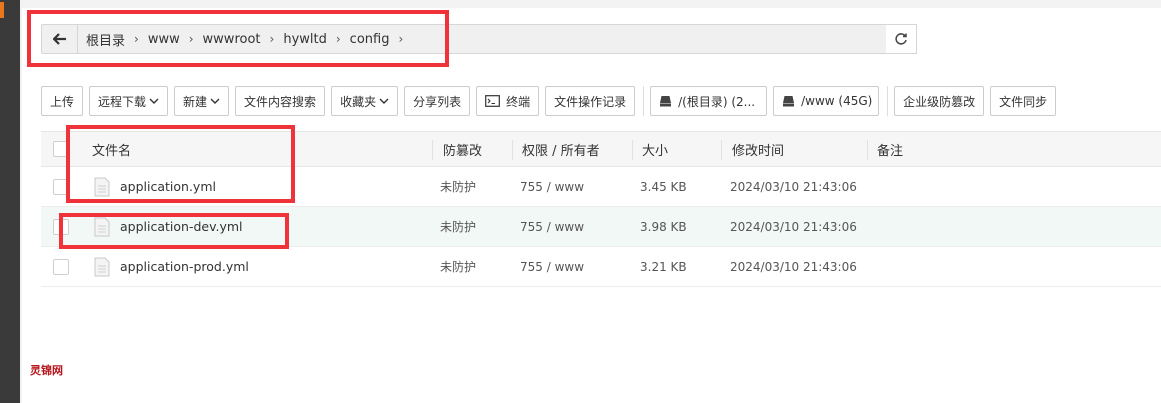 Image resolution: width=1161 pixels, height=403 pixels. What do you see at coordinates (184, 266) in the screenshot?
I see `file-name: application-prod.yml` at bounding box center [184, 266].